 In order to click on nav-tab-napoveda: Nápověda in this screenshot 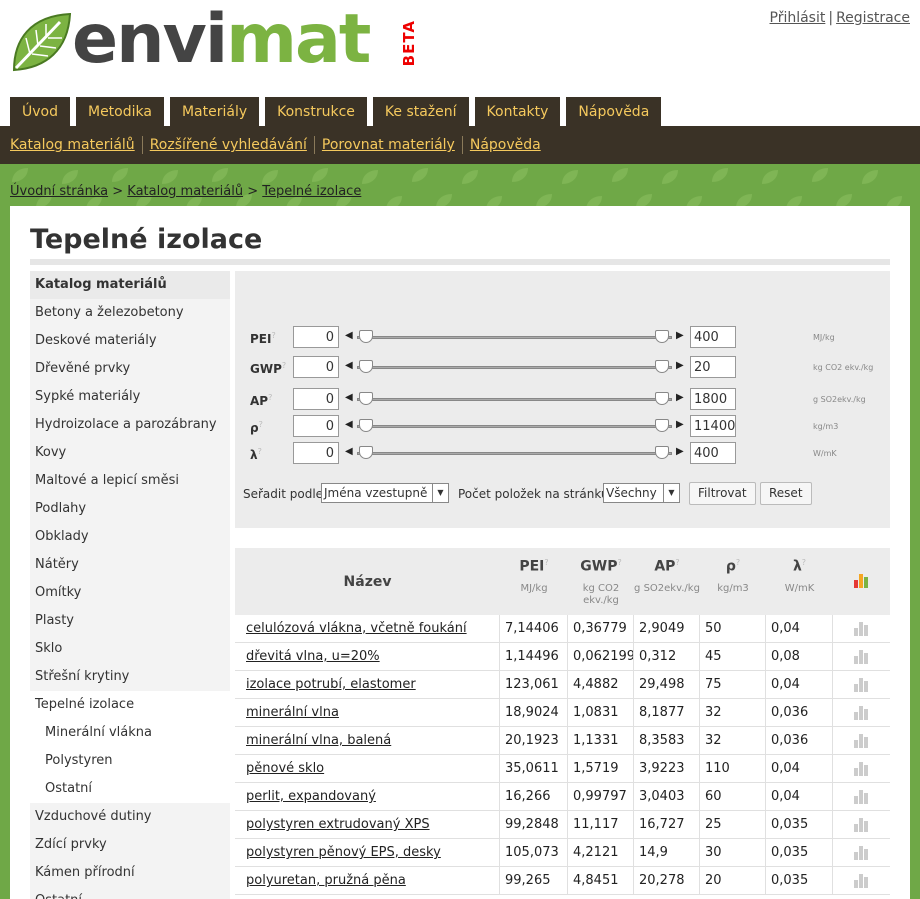, I will do `click(614, 111)`.